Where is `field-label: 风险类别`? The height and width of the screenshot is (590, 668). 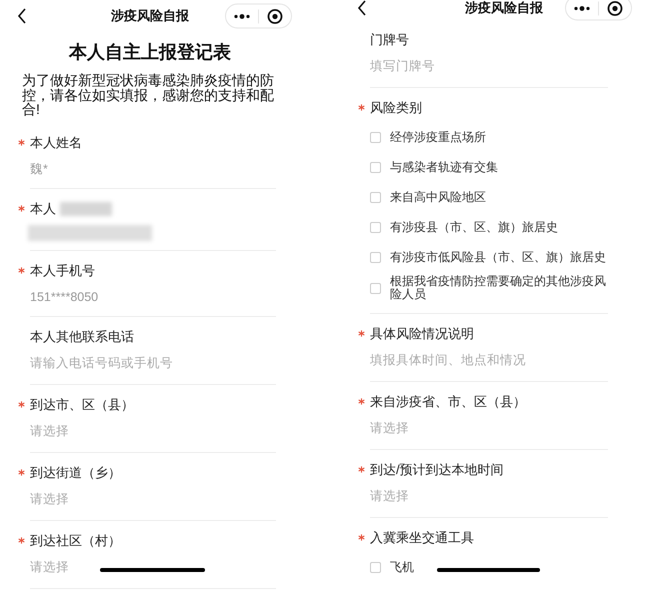
field-label: 风险类别 is located at coordinates (396, 108).